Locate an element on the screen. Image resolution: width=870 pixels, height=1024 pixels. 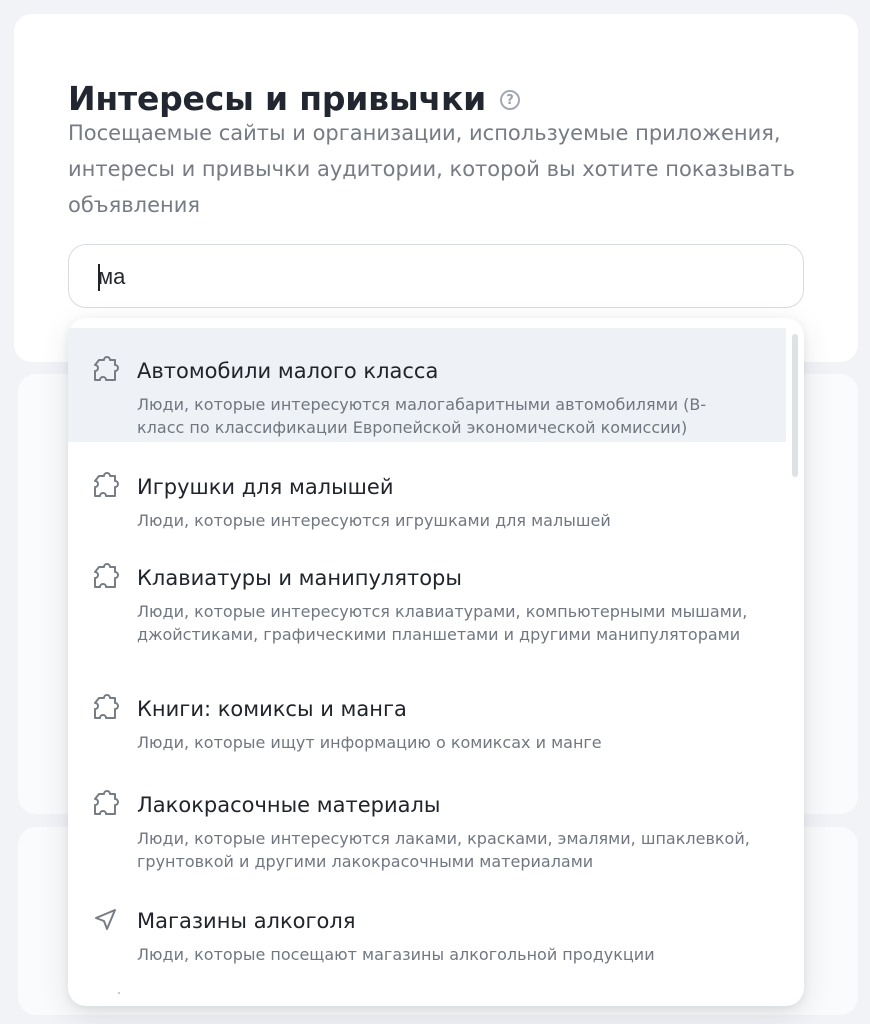
interests-search-input is located at coordinates (438, 277).